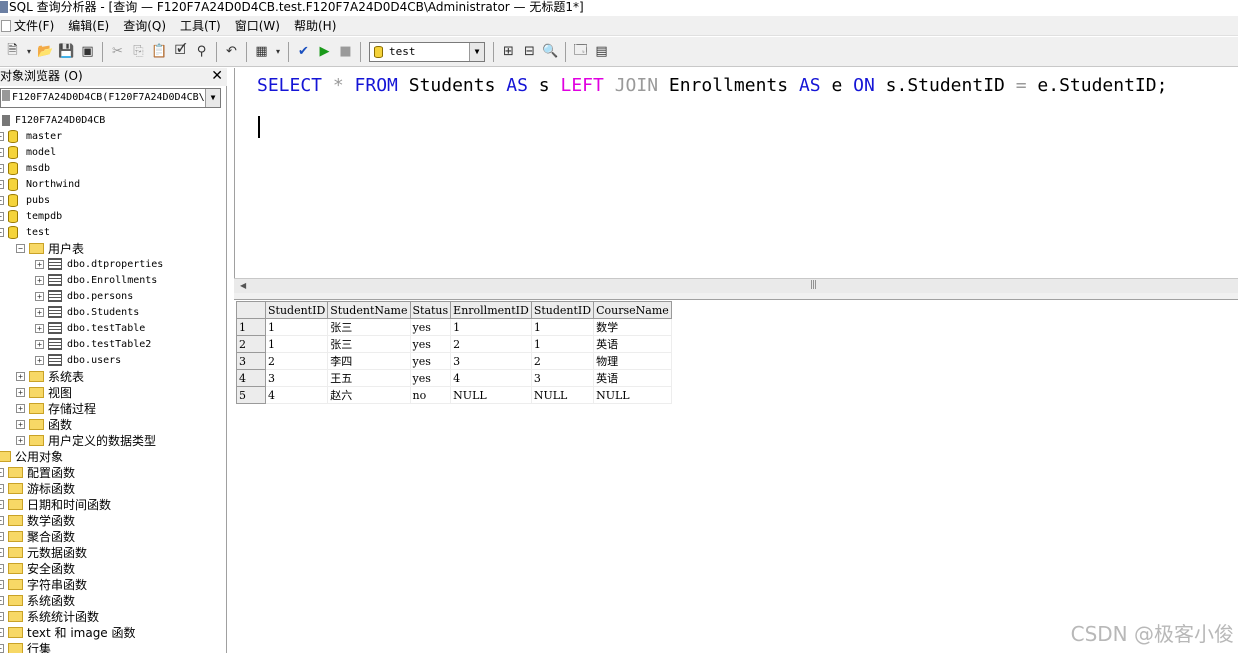 This screenshot has width=1238, height=653. I want to click on tree-server-node: F120F7A24D0D4CB, so click(53, 120).